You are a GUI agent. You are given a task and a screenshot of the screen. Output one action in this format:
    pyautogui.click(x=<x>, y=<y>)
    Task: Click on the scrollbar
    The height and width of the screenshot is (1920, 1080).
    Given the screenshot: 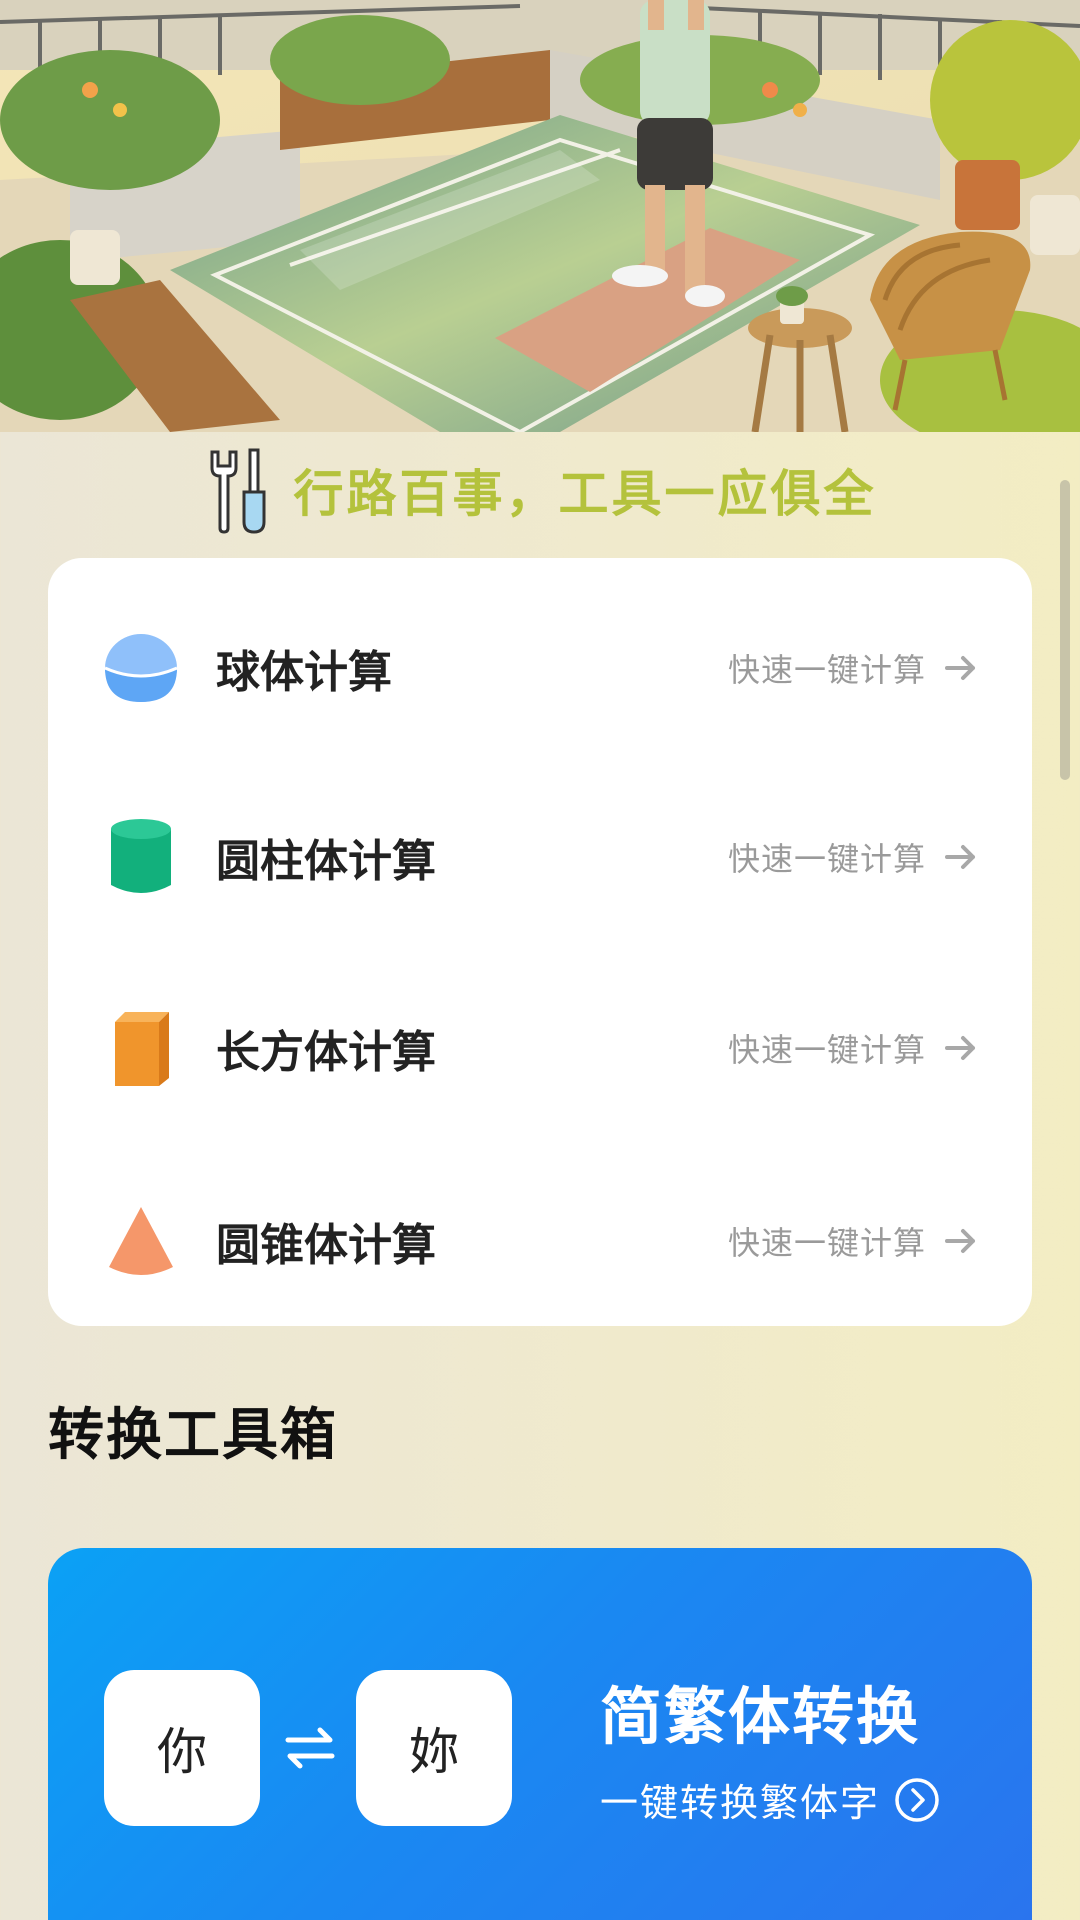 What is the action you would take?
    pyautogui.click(x=1065, y=630)
    